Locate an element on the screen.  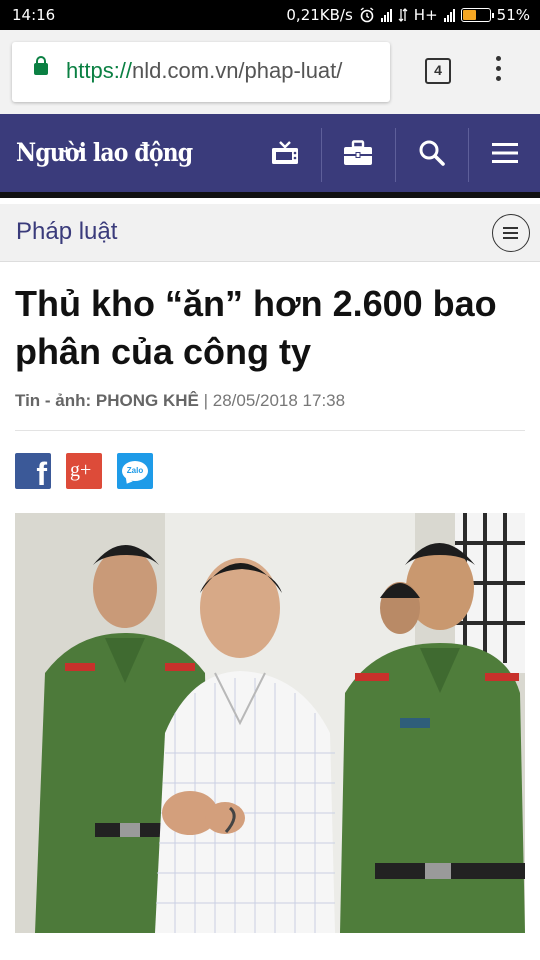
url-text: https://nld.com.vn/phap-luat/ is located at coordinates (204, 71).